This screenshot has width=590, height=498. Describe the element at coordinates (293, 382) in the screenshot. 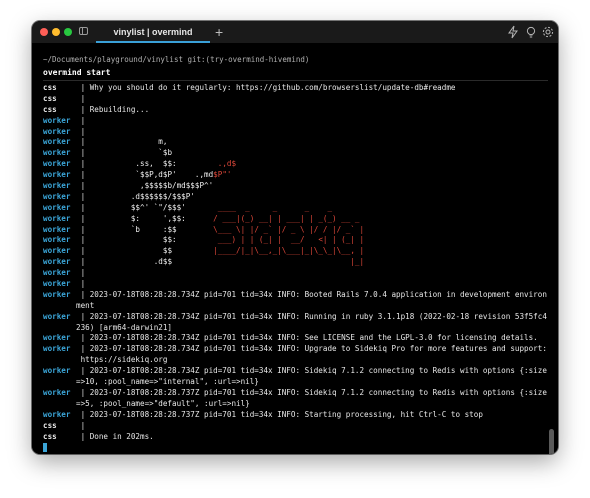

I see `log-line: =>10, :pool_name=>"internal", :url=>nil}` at that location.